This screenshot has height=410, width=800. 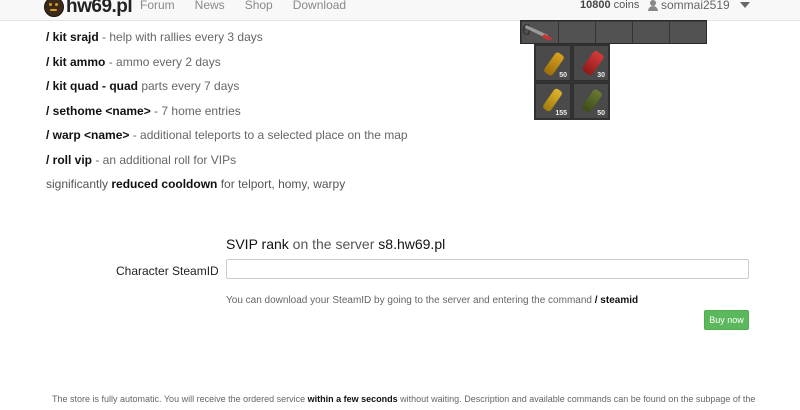 I want to click on site-logo: hw69.pl, so click(x=88, y=9).